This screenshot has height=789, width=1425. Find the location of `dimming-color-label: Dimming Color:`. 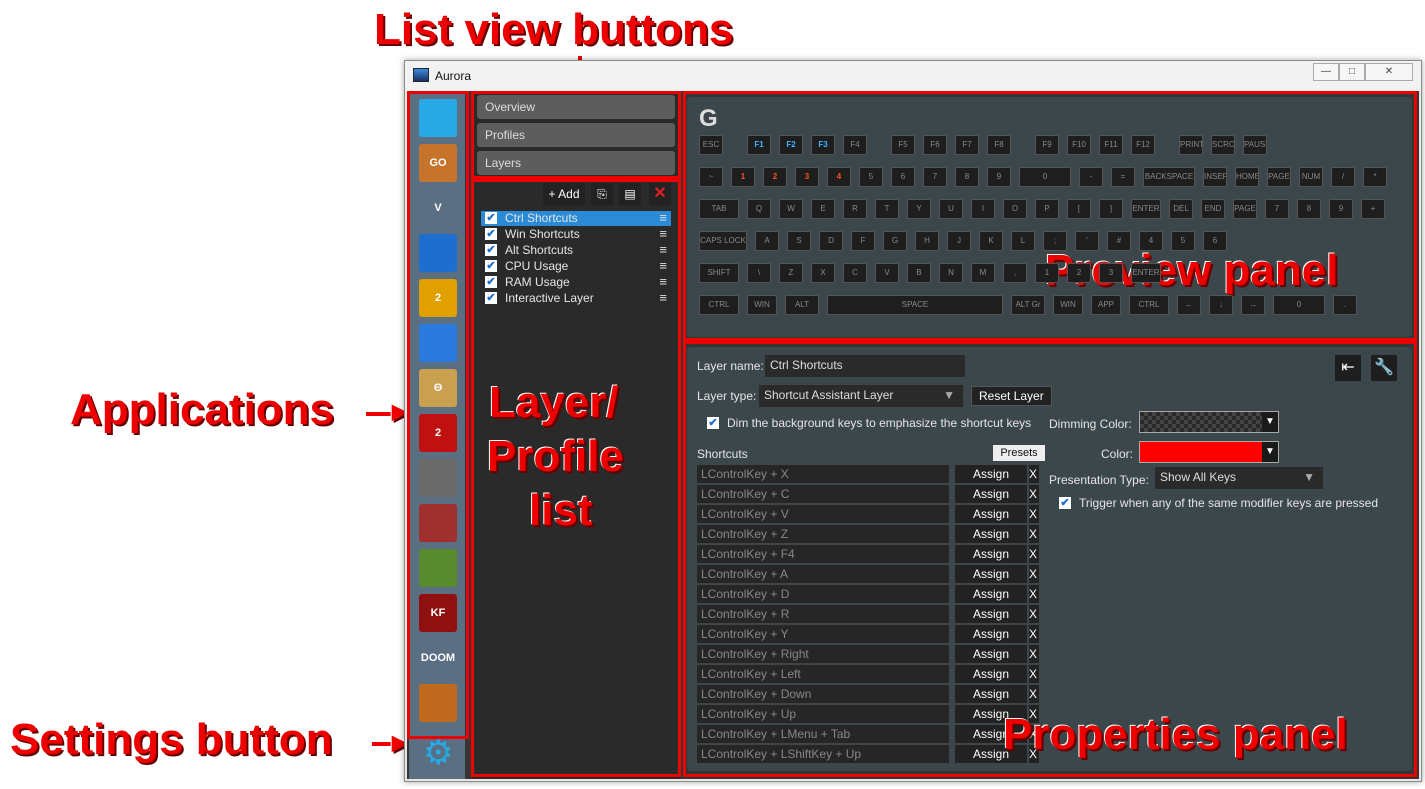

dimming-color-label: Dimming Color: is located at coordinates (1090, 424).